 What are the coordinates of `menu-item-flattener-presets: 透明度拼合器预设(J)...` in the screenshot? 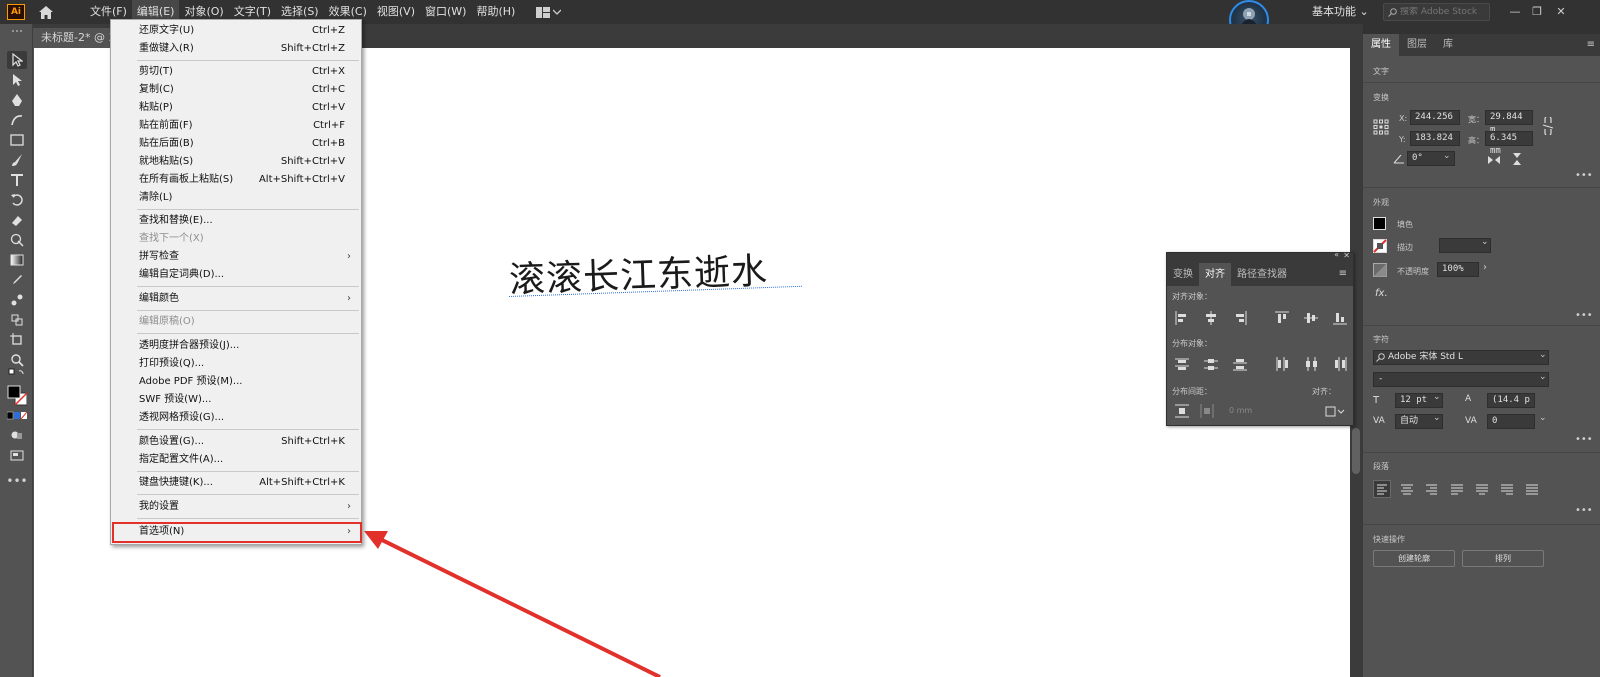 It's located at (236, 346).